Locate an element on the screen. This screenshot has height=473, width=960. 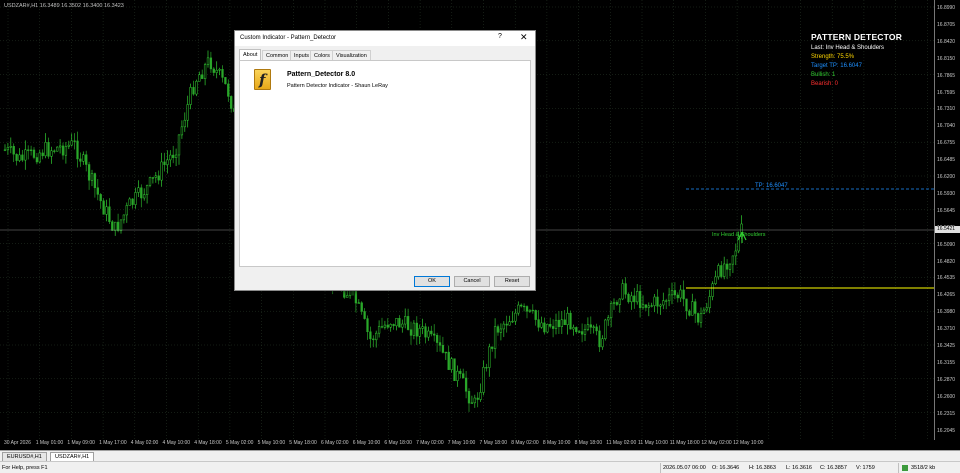
time-tick-label: 11 May 10:00 is located at coordinates (653, 443).